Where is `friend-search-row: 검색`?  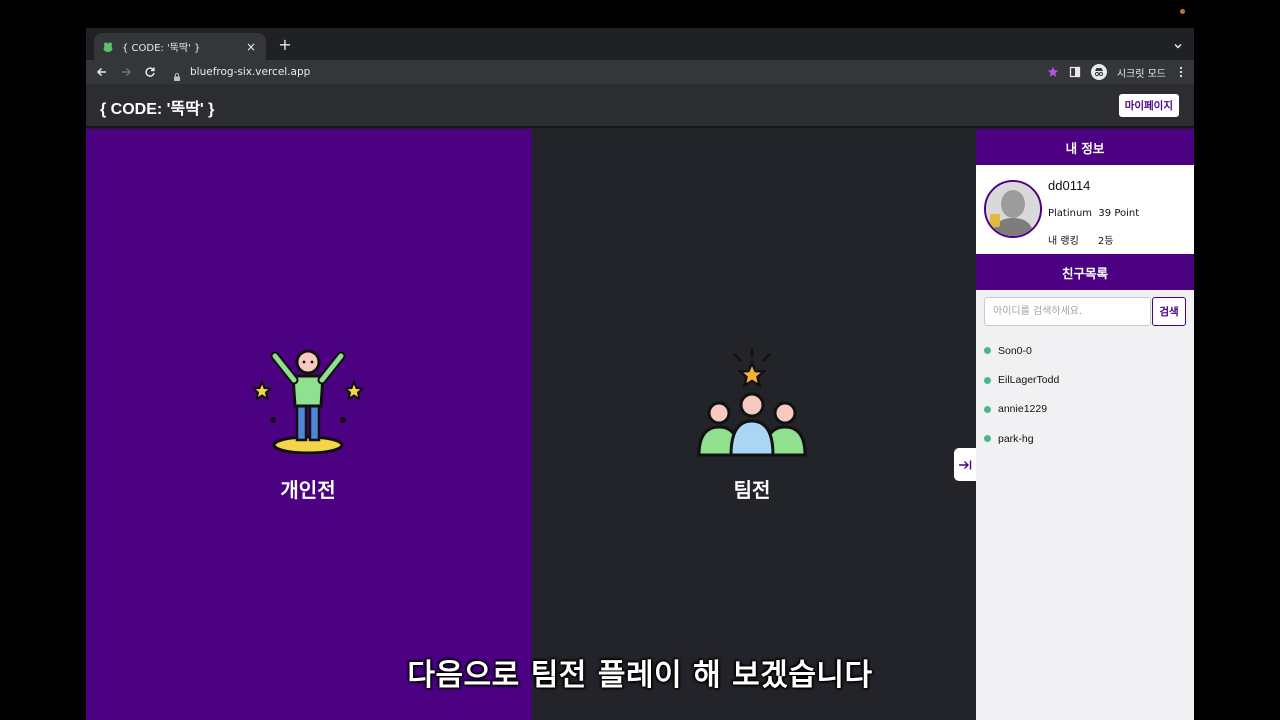 friend-search-row: 검색 is located at coordinates (1085, 313).